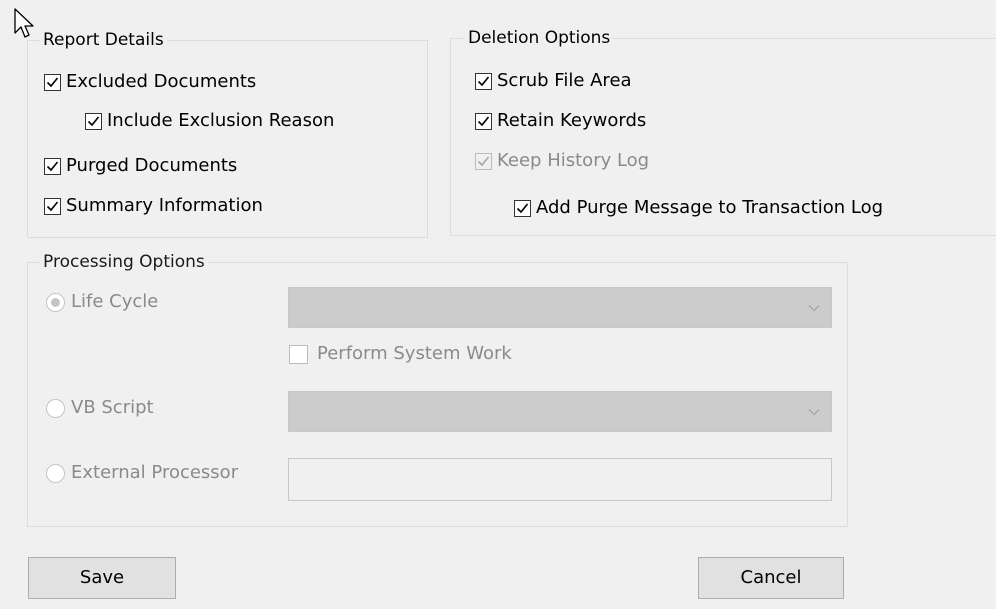 This screenshot has width=996, height=609. I want to click on retain-keywords-checkbox: Retain Keywords, so click(560, 121).